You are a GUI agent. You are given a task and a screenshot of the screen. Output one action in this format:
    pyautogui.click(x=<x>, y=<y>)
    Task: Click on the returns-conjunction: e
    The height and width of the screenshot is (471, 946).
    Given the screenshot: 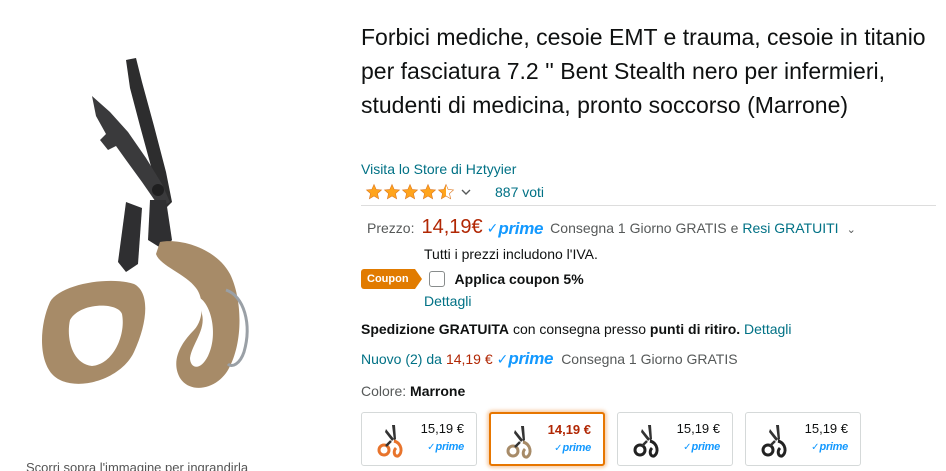 What is the action you would take?
    pyautogui.click(x=734, y=228)
    